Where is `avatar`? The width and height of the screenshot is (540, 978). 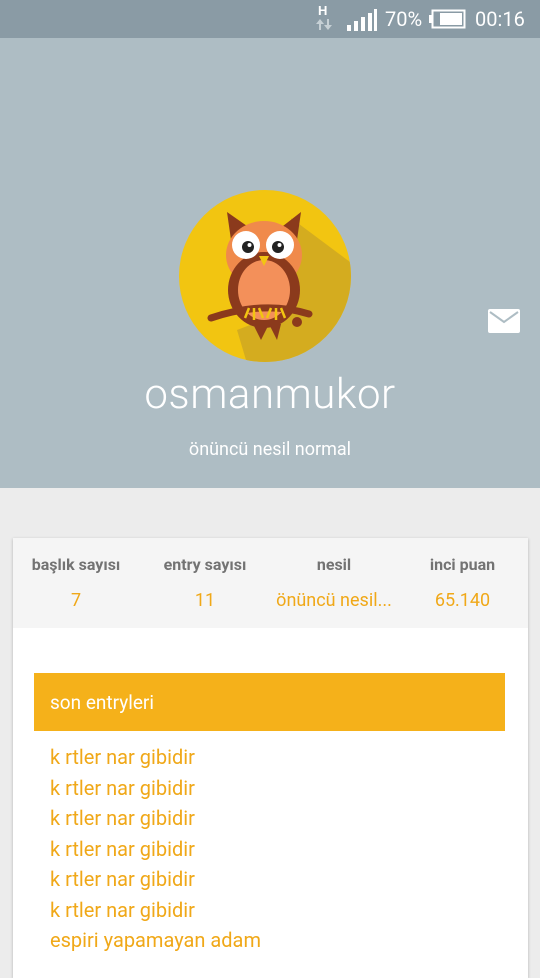 avatar is located at coordinates (272, 283).